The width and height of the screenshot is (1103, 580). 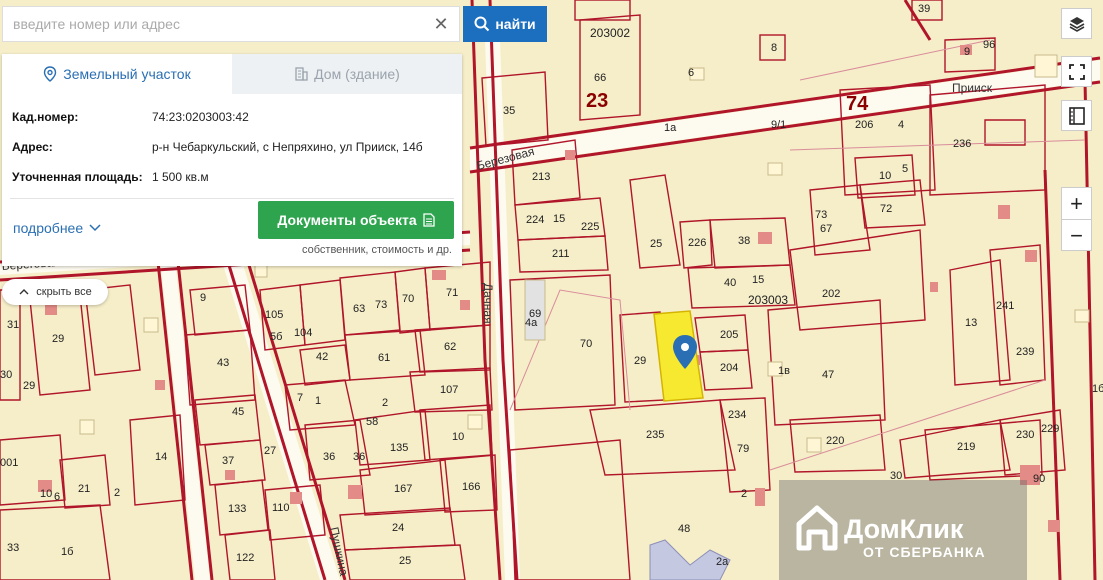 What do you see at coordinates (817, 528) in the screenshot?
I see `house-logo-icon` at bounding box center [817, 528].